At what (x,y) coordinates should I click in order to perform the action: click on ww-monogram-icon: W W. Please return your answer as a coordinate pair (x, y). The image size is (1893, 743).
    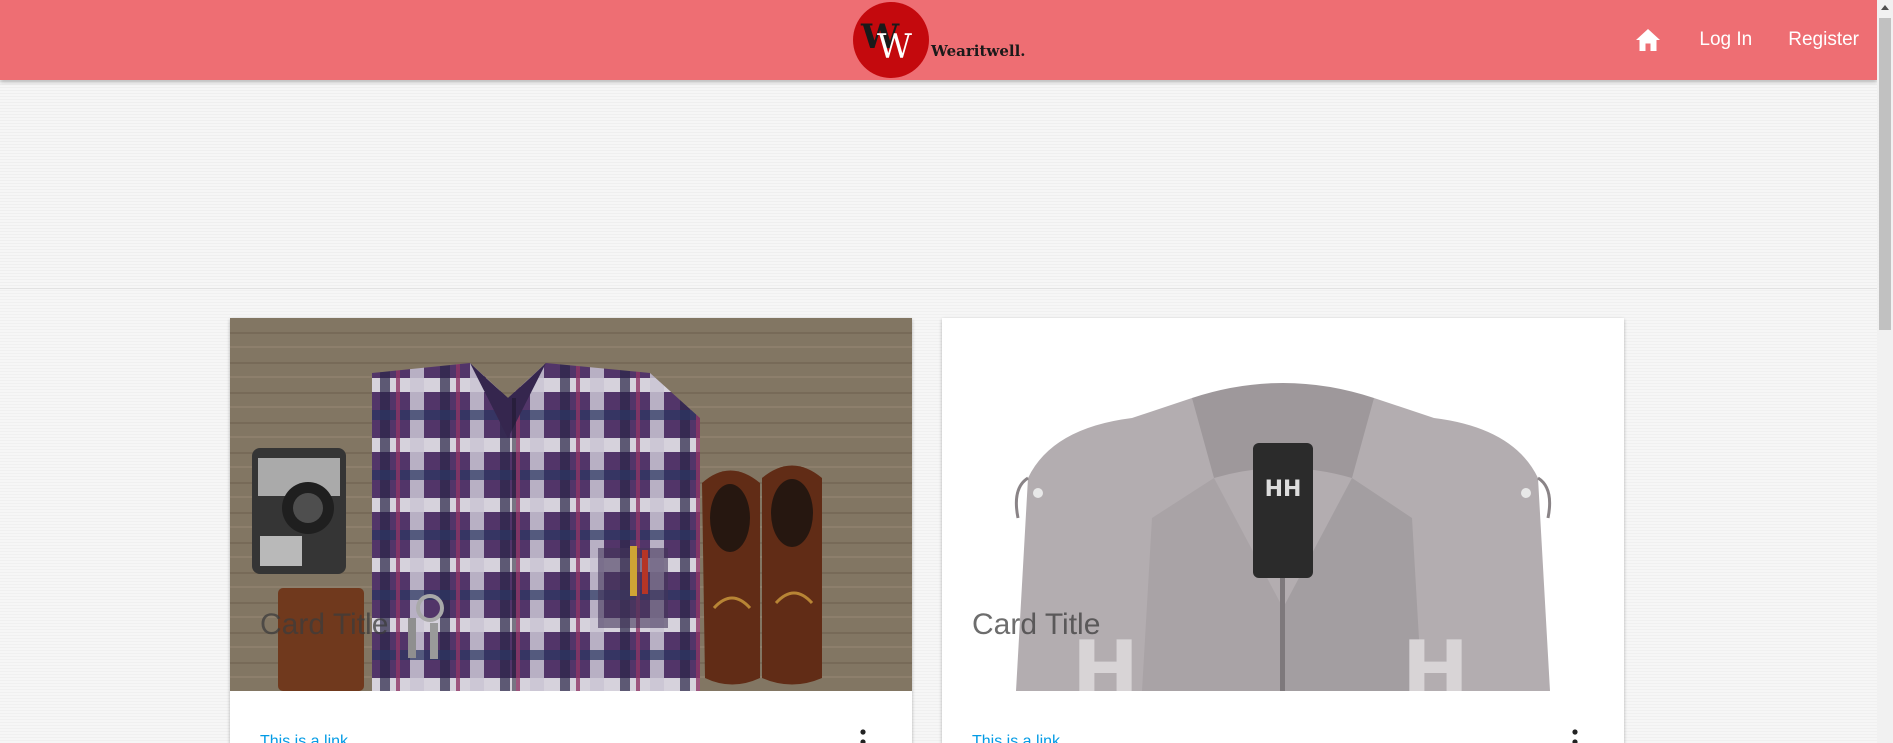
    Looking at the image, I should click on (887, 42).